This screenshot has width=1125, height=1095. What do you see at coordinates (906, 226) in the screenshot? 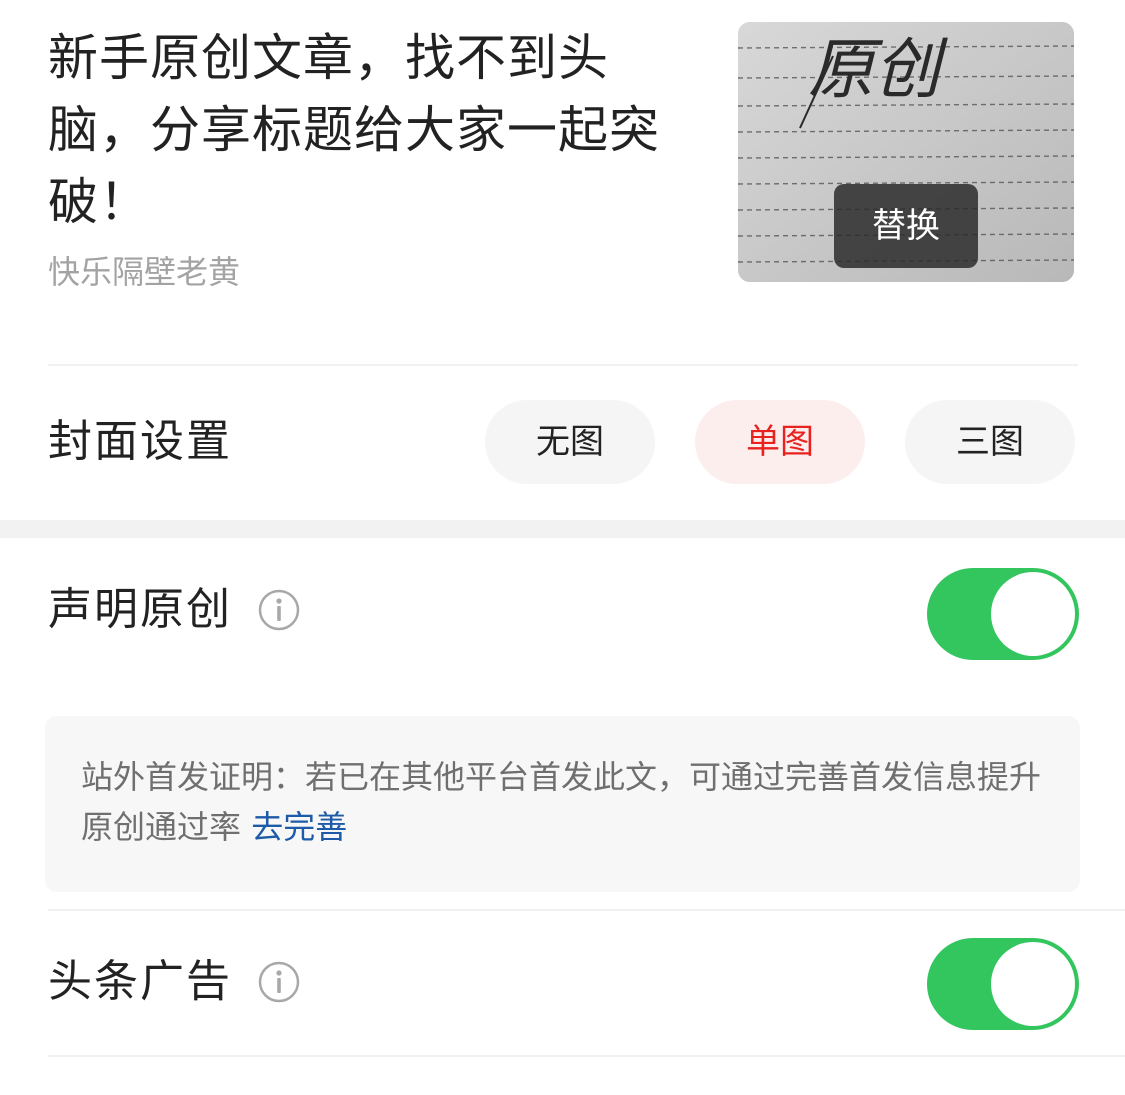
I see `replace-cover-button: 替换` at bounding box center [906, 226].